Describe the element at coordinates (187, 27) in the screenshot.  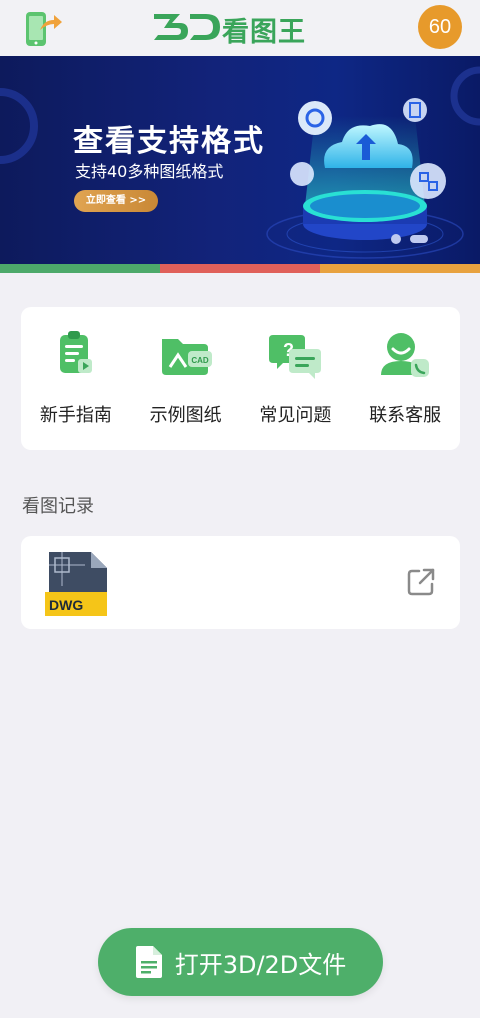
I see `logo-3d-icon` at that location.